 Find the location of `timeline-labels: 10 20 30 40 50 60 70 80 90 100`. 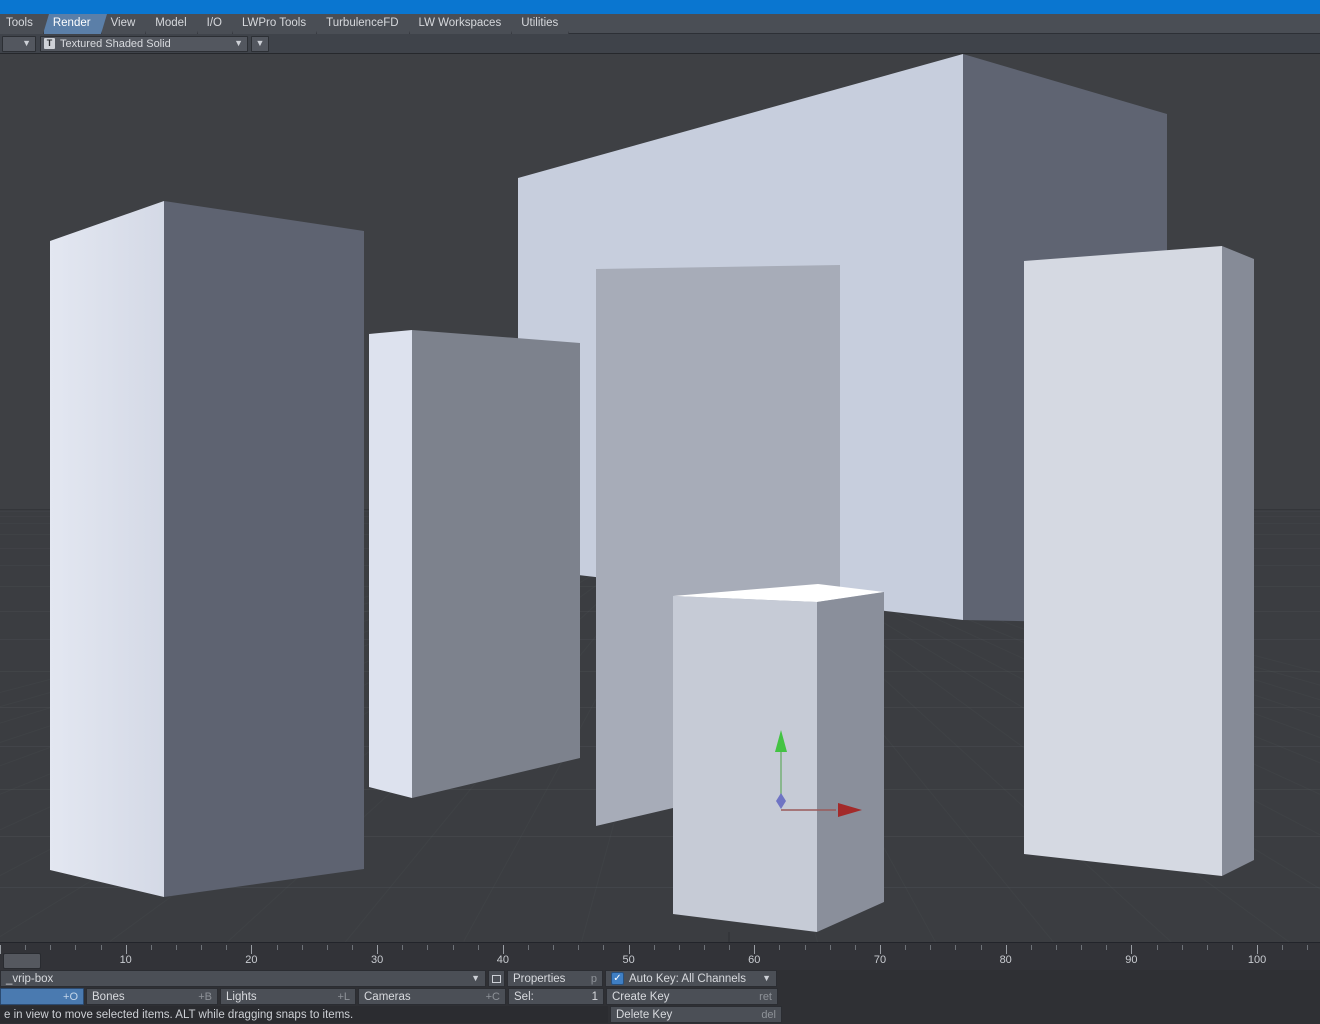

timeline-labels: 10 20 30 40 50 60 70 80 90 100 is located at coordinates (660, 962).